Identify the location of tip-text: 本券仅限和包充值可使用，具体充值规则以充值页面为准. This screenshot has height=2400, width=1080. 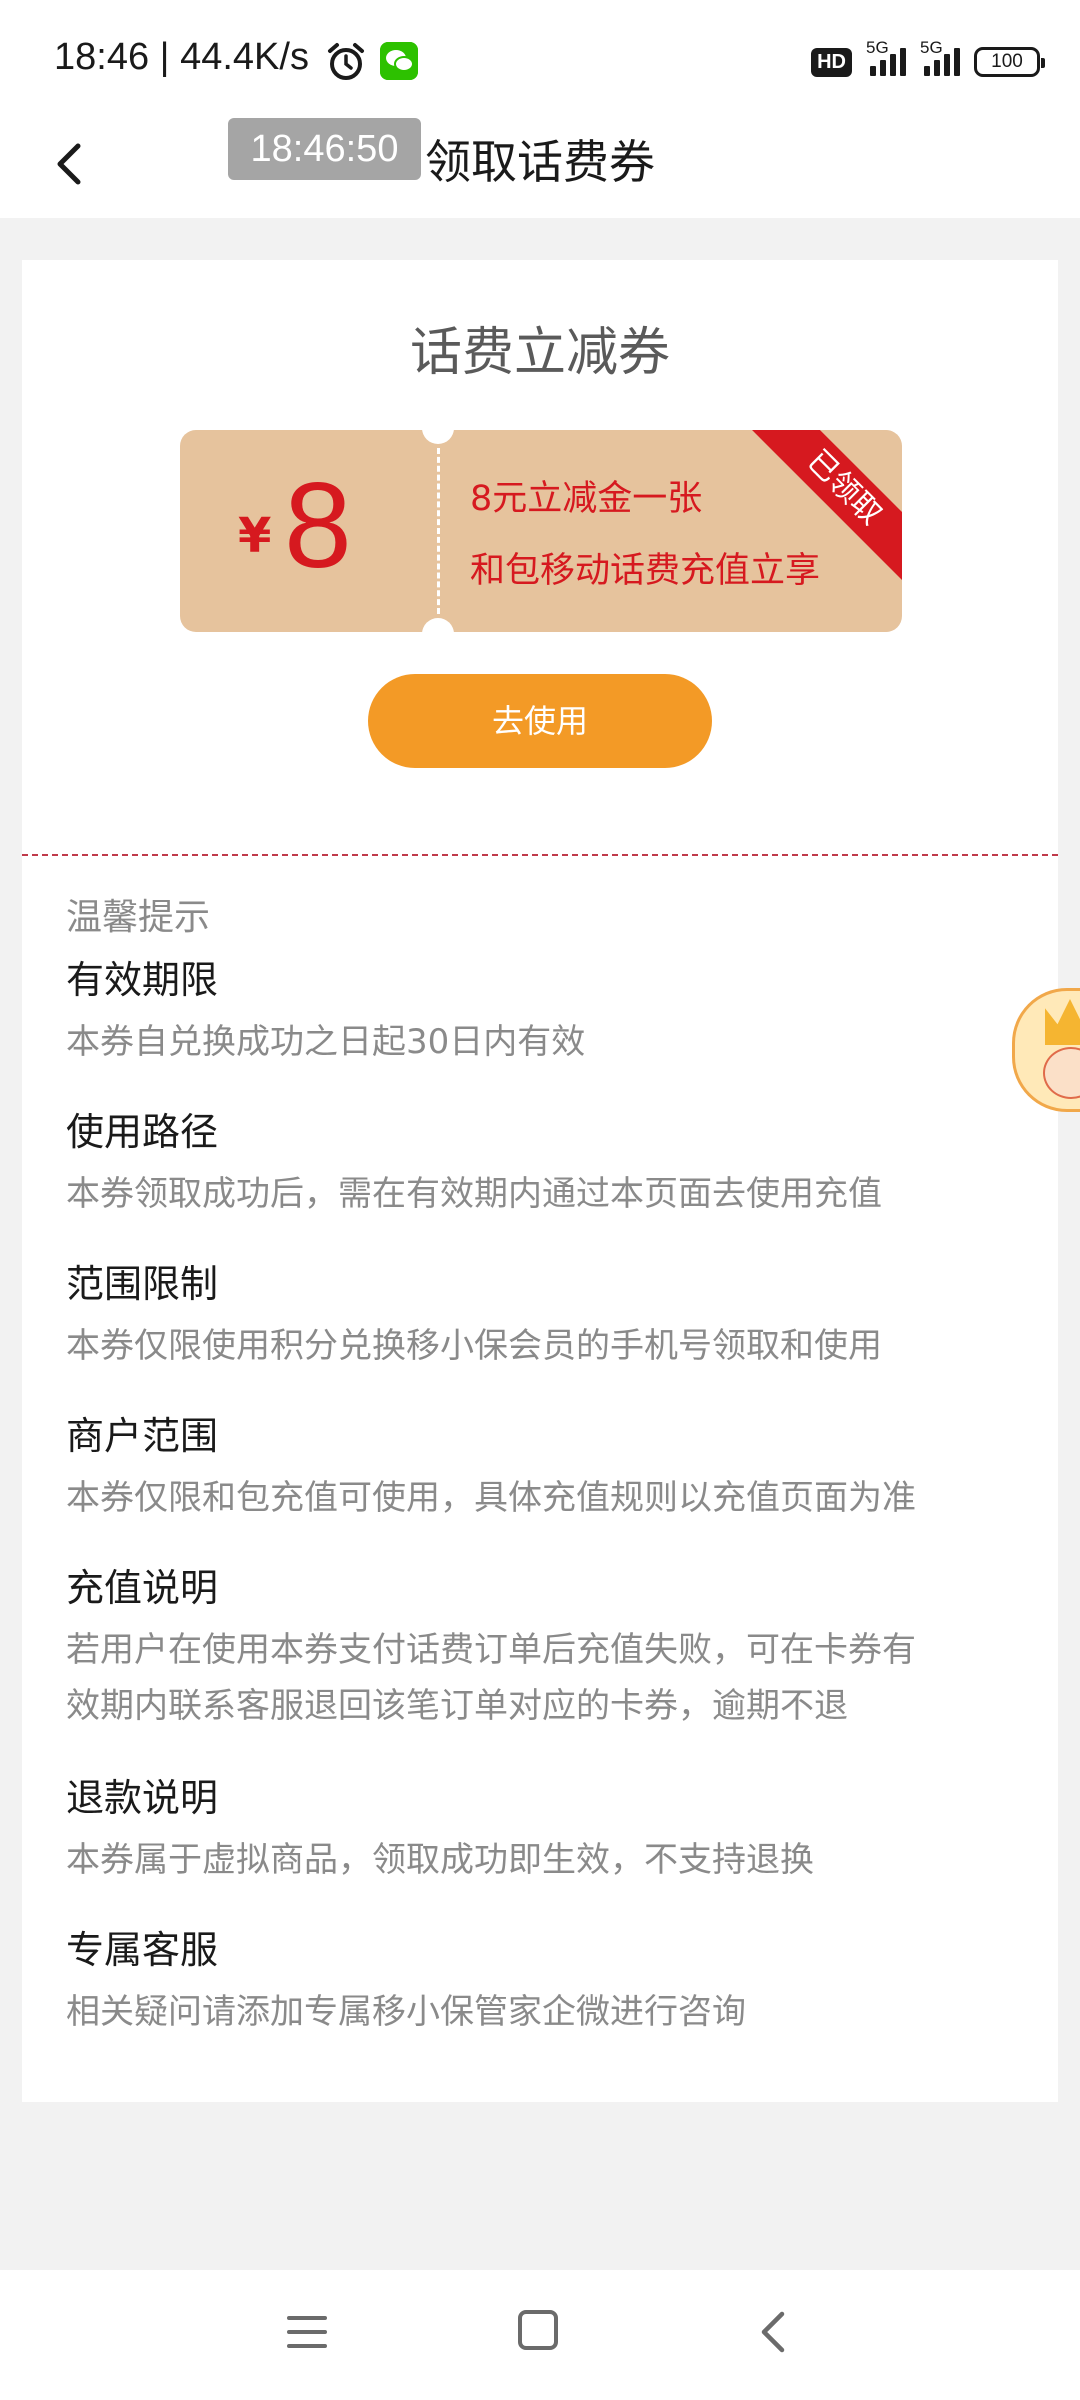
(491, 1498).